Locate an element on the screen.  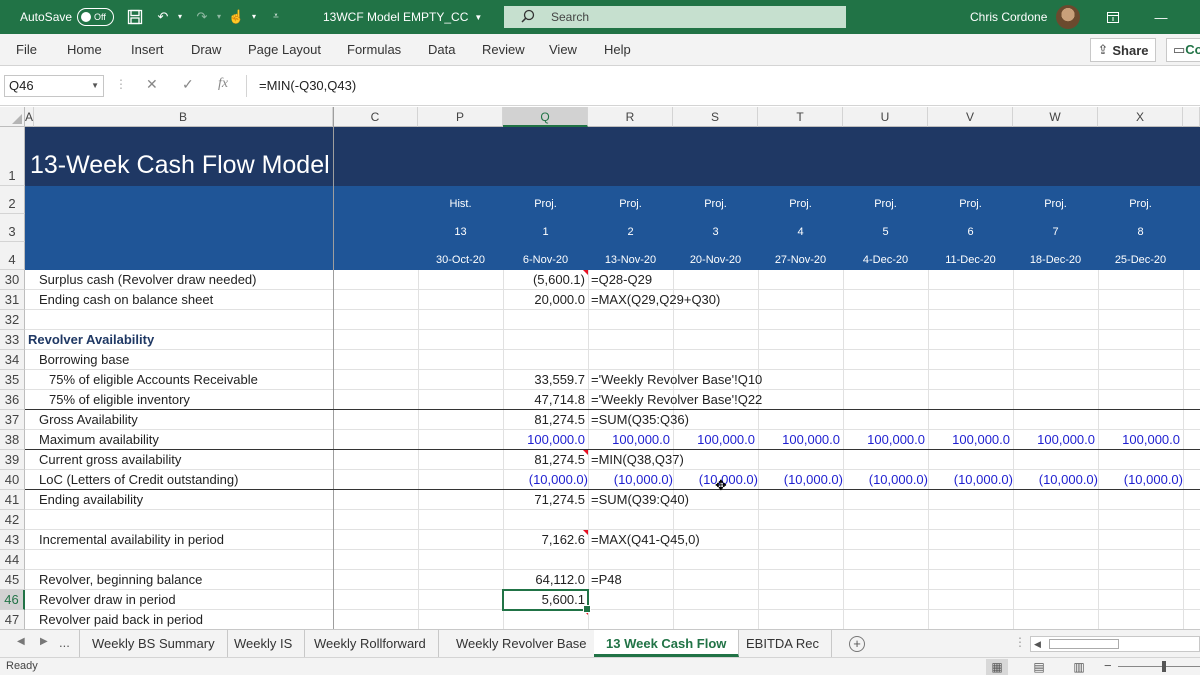
cell-q30: (5,600.1) is located at coordinates (542, 280).